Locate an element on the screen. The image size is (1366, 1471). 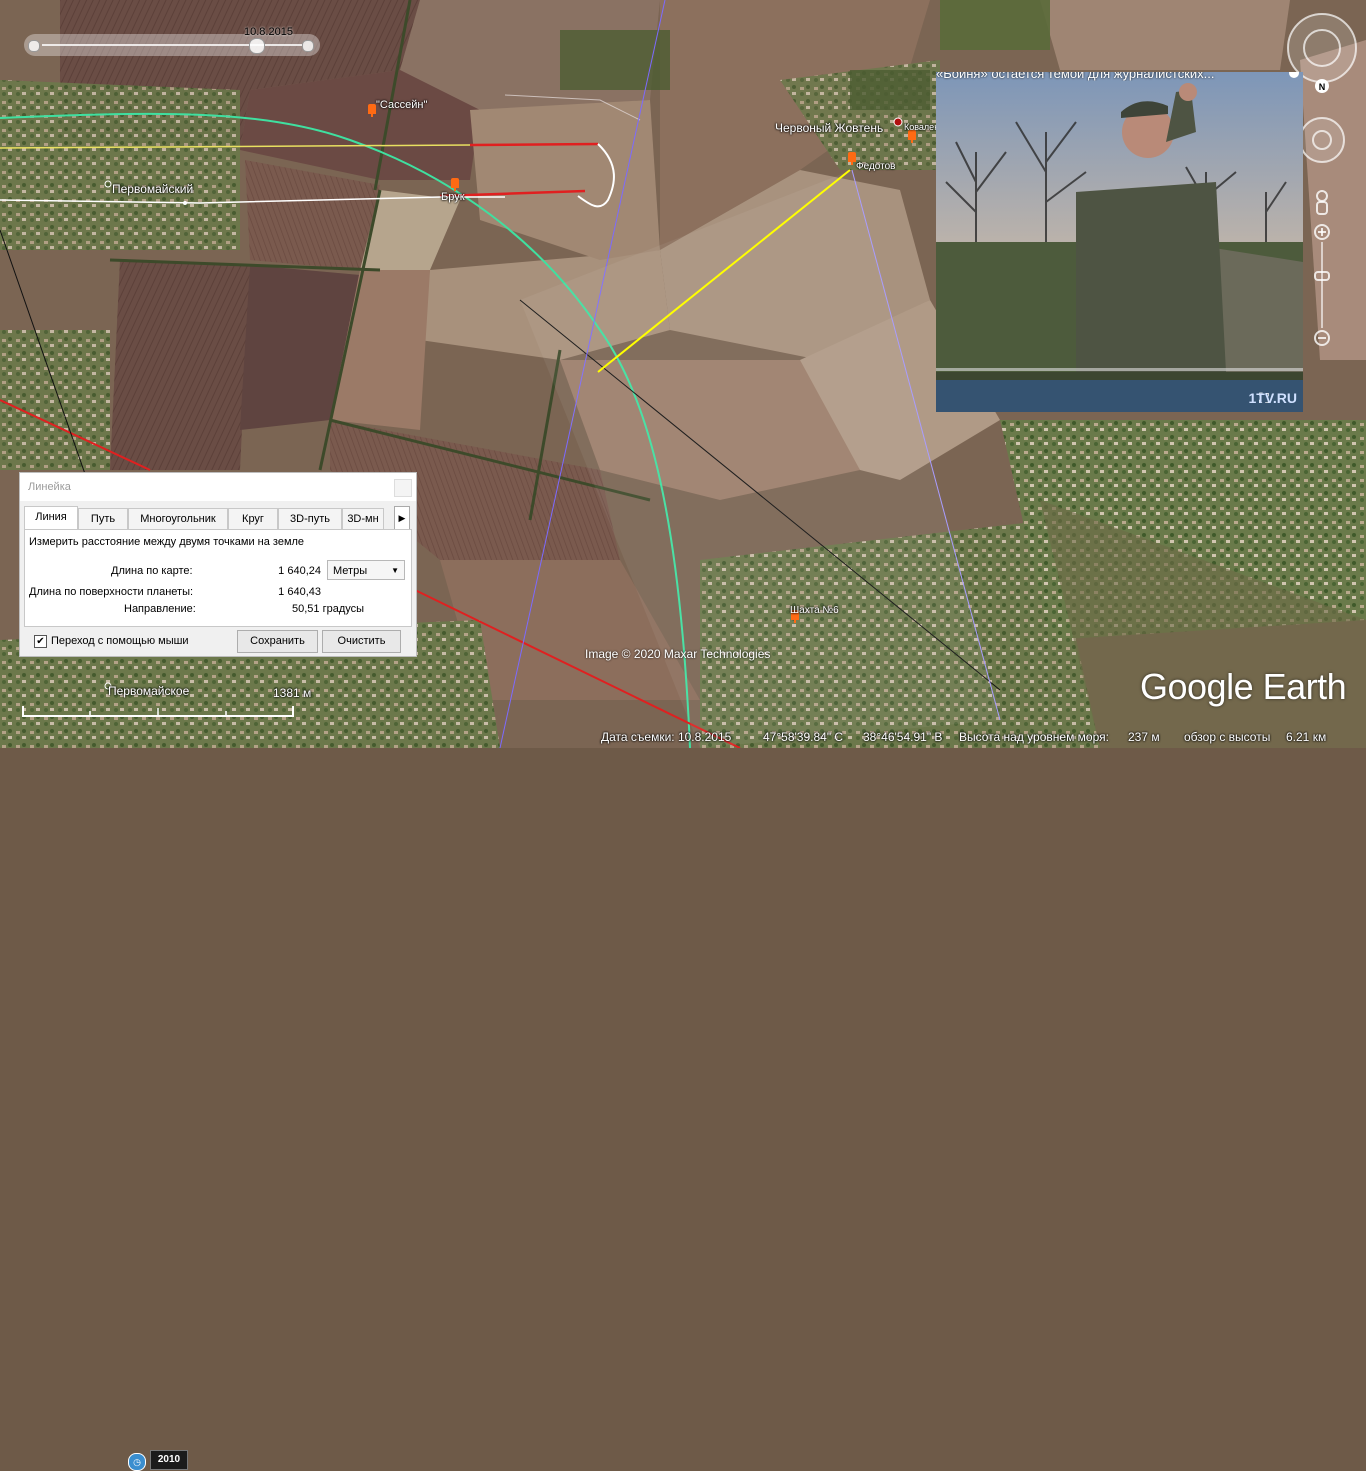
latitude: 47°58'39.84" С is located at coordinates (803, 737).